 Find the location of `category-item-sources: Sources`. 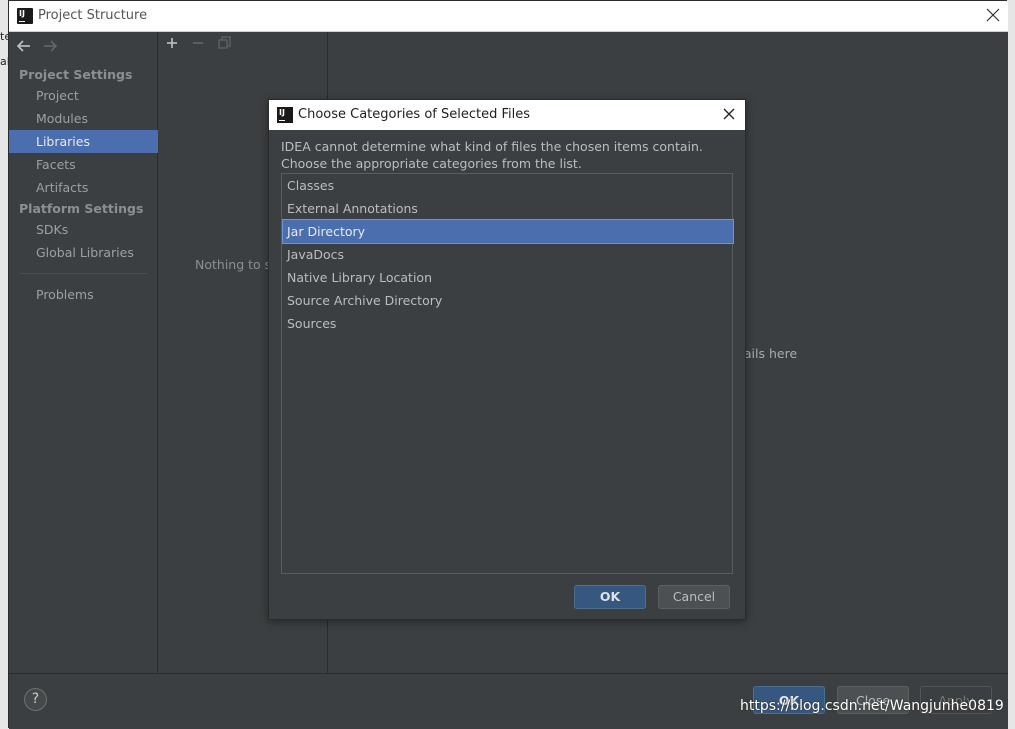

category-item-sources: Sources is located at coordinates (508, 323).